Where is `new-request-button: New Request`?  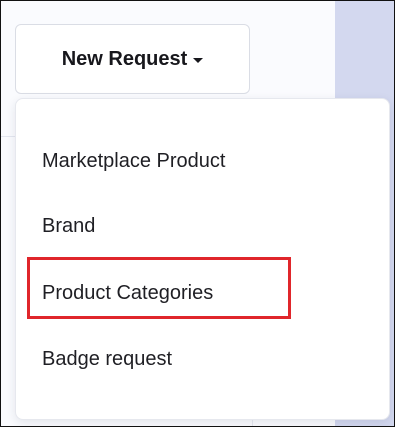
new-request-button: New Request is located at coordinates (132, 59).